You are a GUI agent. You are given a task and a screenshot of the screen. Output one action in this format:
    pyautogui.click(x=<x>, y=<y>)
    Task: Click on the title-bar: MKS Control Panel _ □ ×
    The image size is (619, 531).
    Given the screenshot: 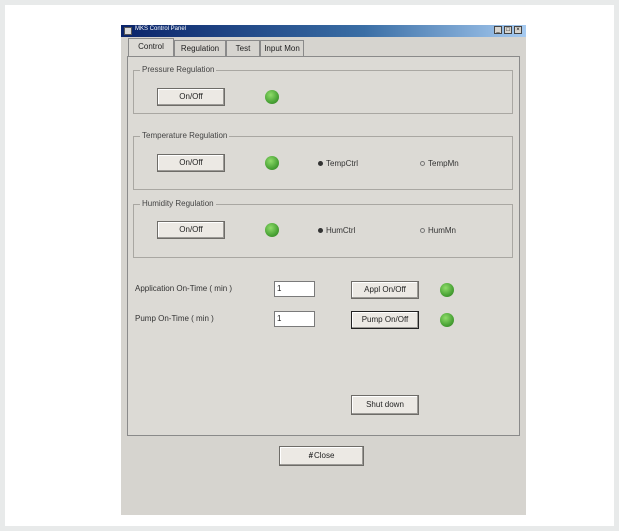 What is the action you would take?
    pyautogui.click(x=323, y=31)
    